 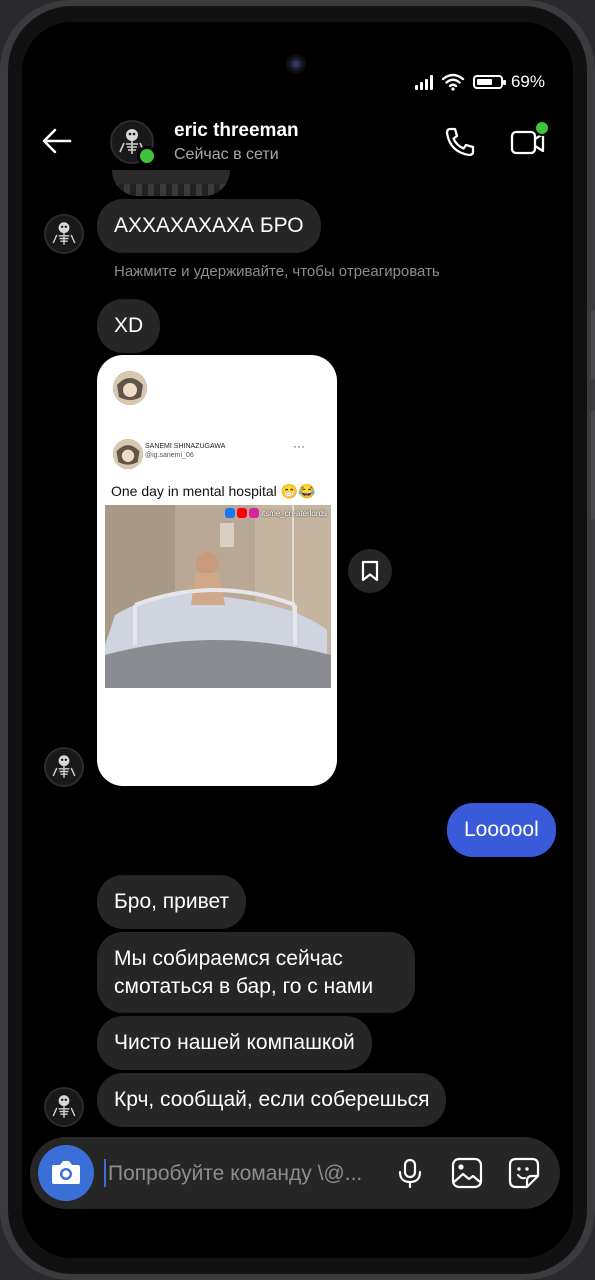 I want to click on message-bubble: АХХАХАХАХА БРО, so click(x=209, y=226).